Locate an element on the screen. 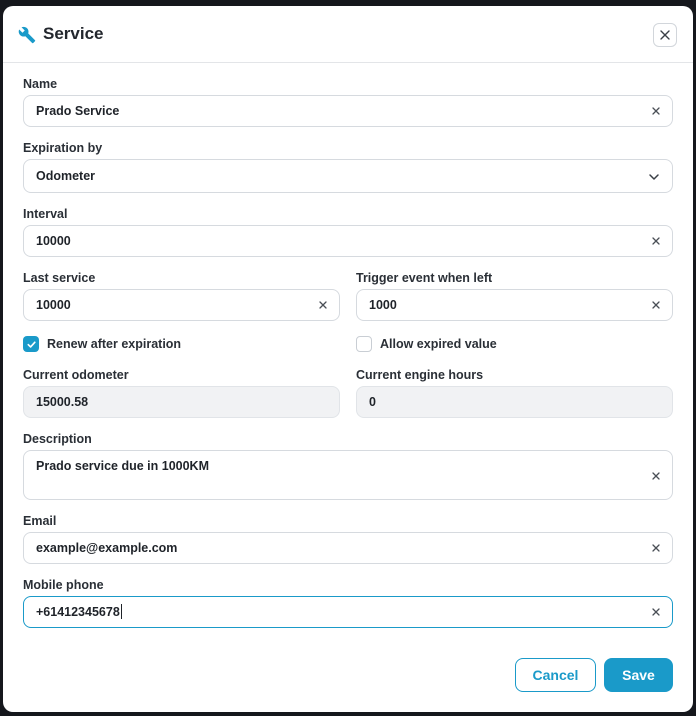 The width and height of the screenshot is (696, 716). checkmark-icon is located at coordinates (31, 344).